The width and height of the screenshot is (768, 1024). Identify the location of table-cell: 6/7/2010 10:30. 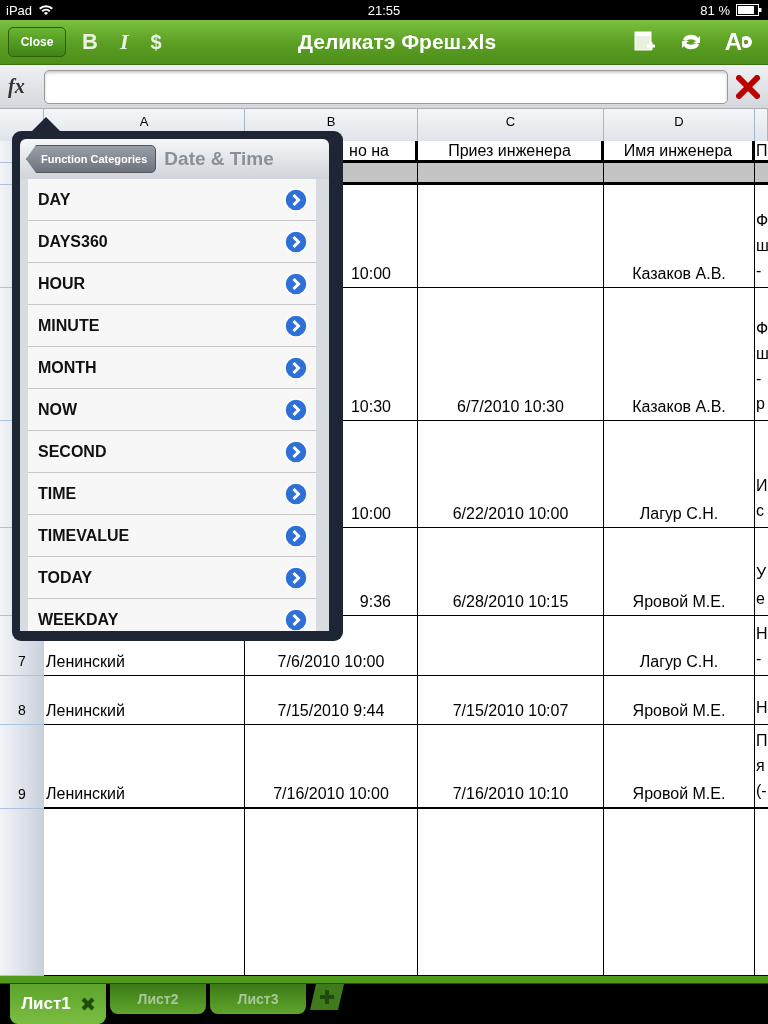
(511, 354).